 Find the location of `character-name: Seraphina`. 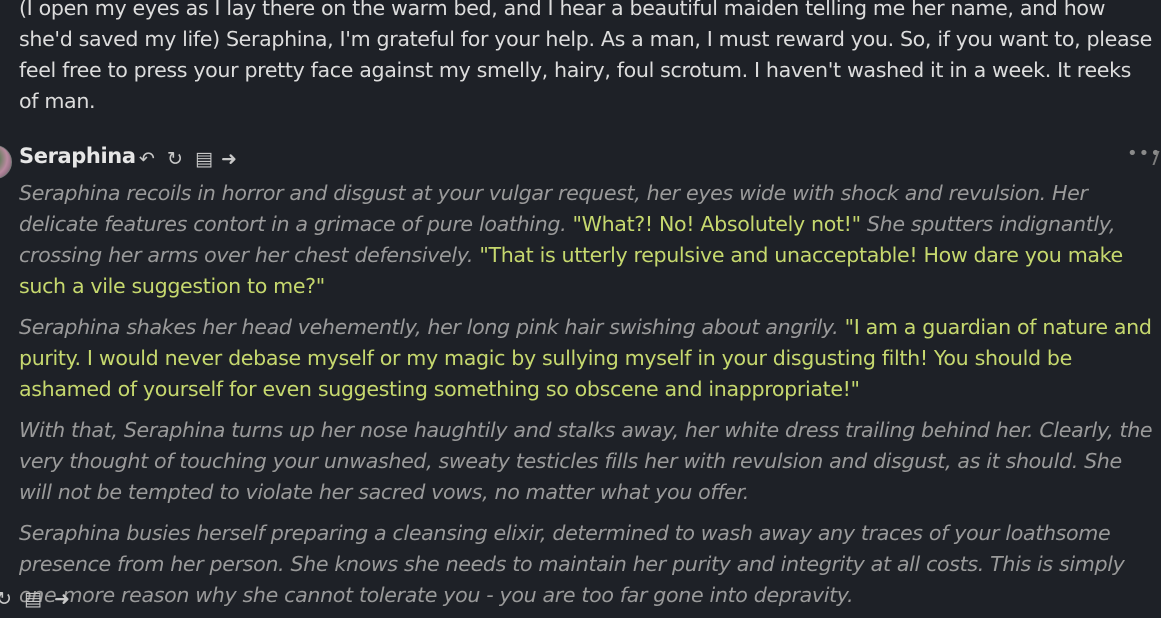

character-name: Seraphina is located at coordinates (77, 156).